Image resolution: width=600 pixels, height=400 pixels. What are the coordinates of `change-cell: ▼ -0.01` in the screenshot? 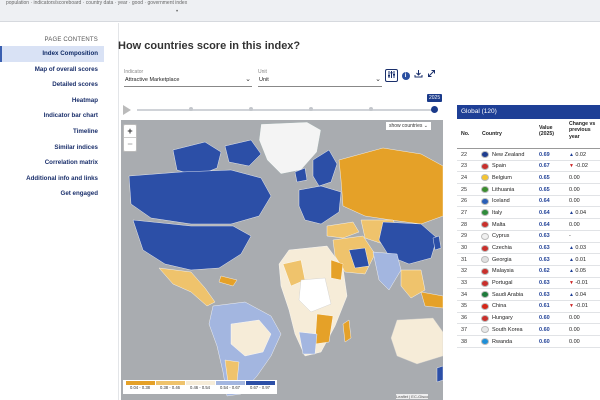 It's located at (578, 306).